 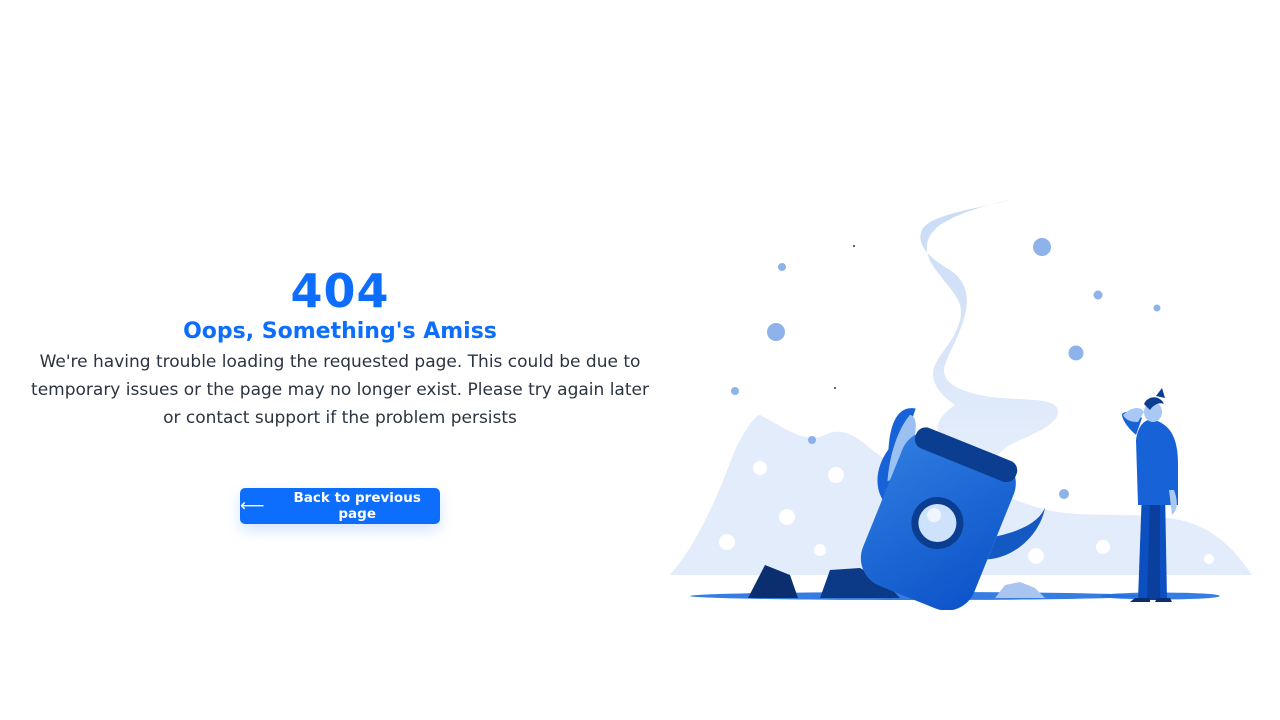 What do you see at coordinates (252, 505) in the screenshot?
I see `arrow-left-icon: ⟵` at bounding box center [252, 505].